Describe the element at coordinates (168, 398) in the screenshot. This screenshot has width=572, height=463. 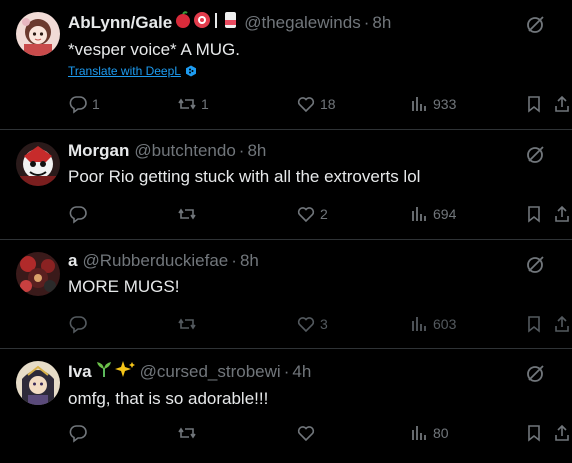
I see `tweet-text: omfg, that is so adorable!!!` at that location.